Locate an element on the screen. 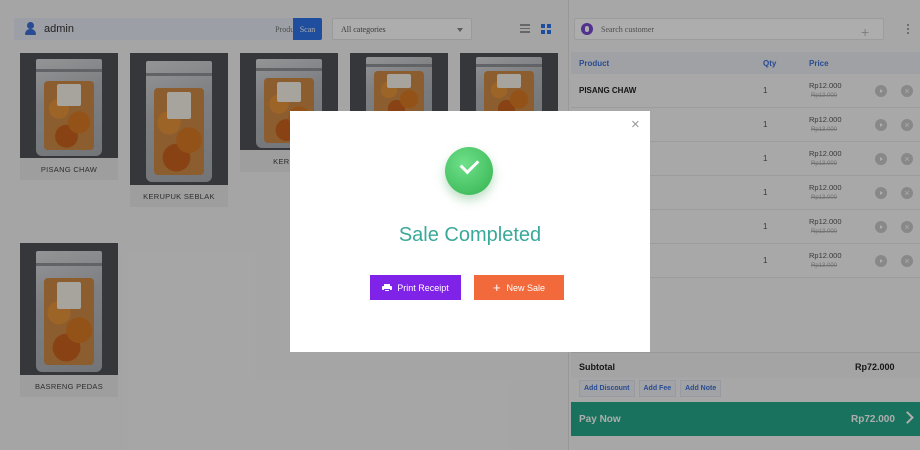 The image size is (920, 450). printer-icon is located at coordinates (387, 287).